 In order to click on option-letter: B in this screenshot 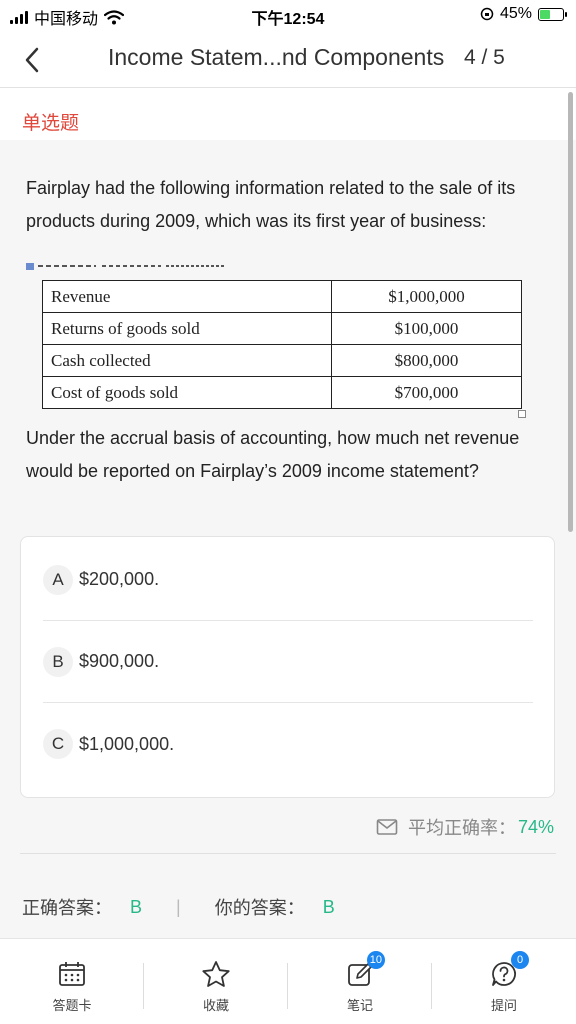, I will do `click(58, 661)`.